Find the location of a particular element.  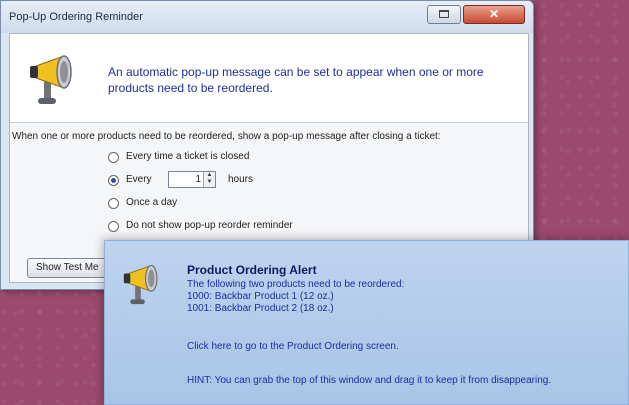

alert-title: Product Ordering Alert is located at coordinates (252, 270).